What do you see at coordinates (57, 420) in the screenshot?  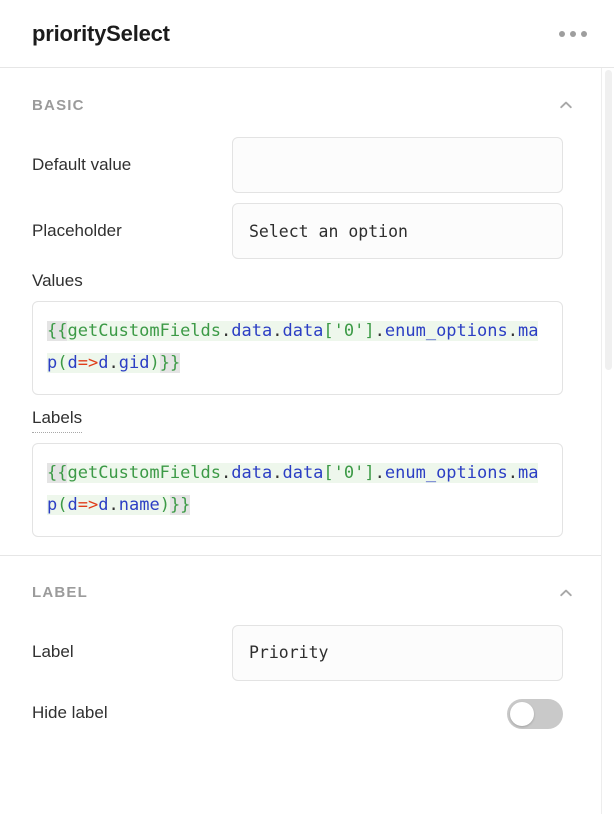 I see `field-label-labels: Labels` at bounding box center [57, 420].